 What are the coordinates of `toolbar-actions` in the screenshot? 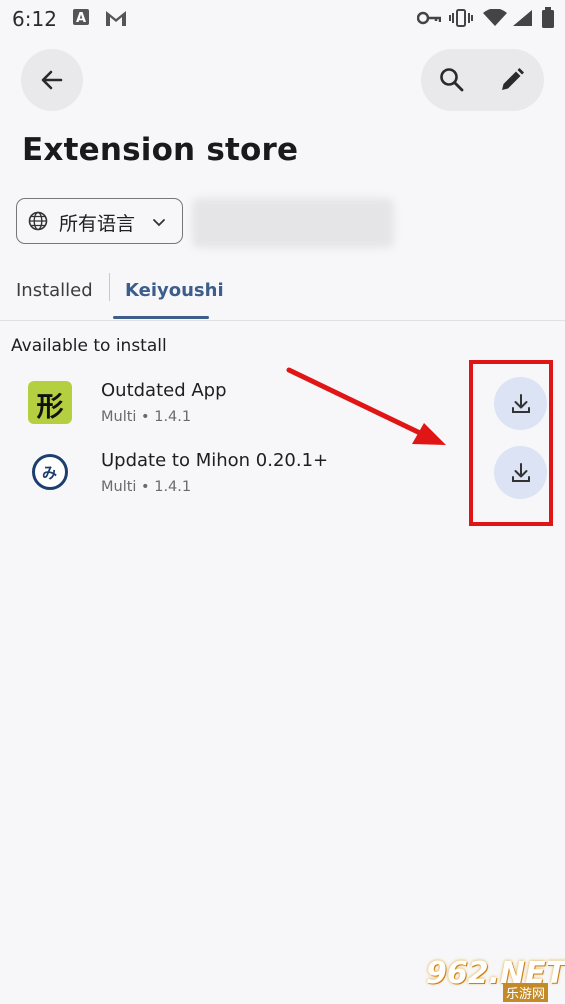 It's located at (482, 80).